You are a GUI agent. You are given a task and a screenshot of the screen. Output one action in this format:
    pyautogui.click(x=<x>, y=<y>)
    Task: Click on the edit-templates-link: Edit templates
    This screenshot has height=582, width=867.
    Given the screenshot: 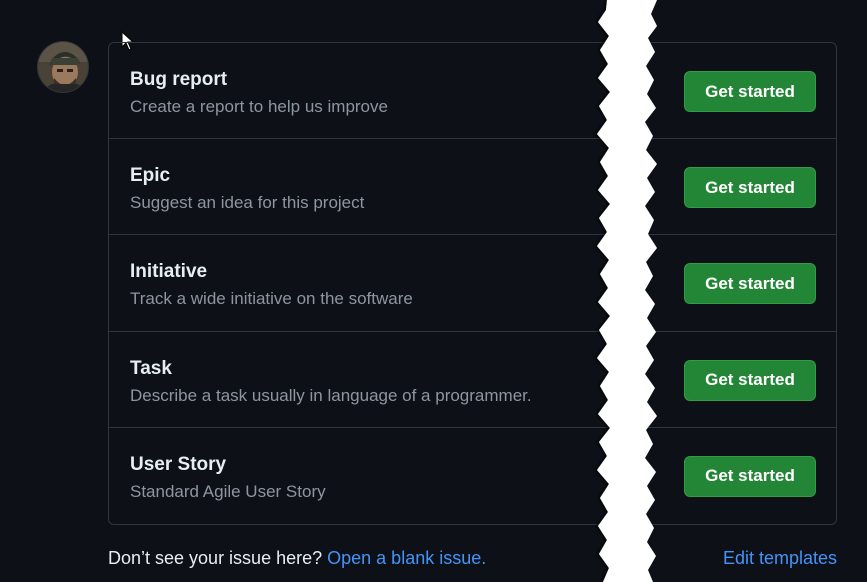 What is the action you would take?
    pyautogui.click(x=780, y=558)
    